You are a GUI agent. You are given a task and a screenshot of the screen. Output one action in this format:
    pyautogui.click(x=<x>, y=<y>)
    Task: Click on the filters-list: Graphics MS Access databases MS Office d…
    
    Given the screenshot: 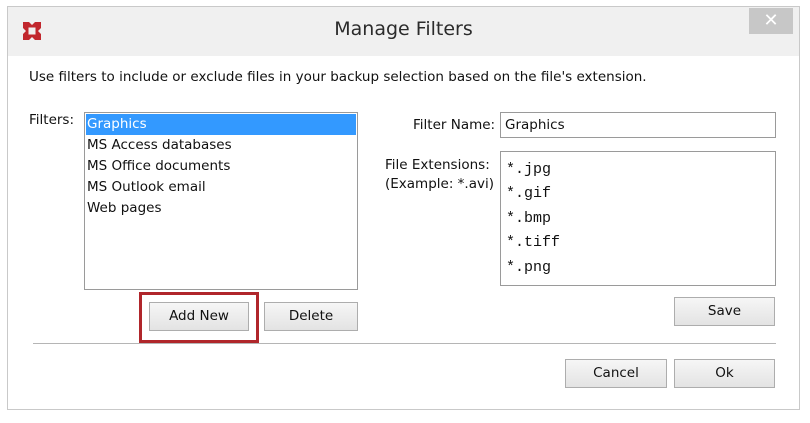 What is the action you would take?
    pyautogui.click(x=221, y=201)
    